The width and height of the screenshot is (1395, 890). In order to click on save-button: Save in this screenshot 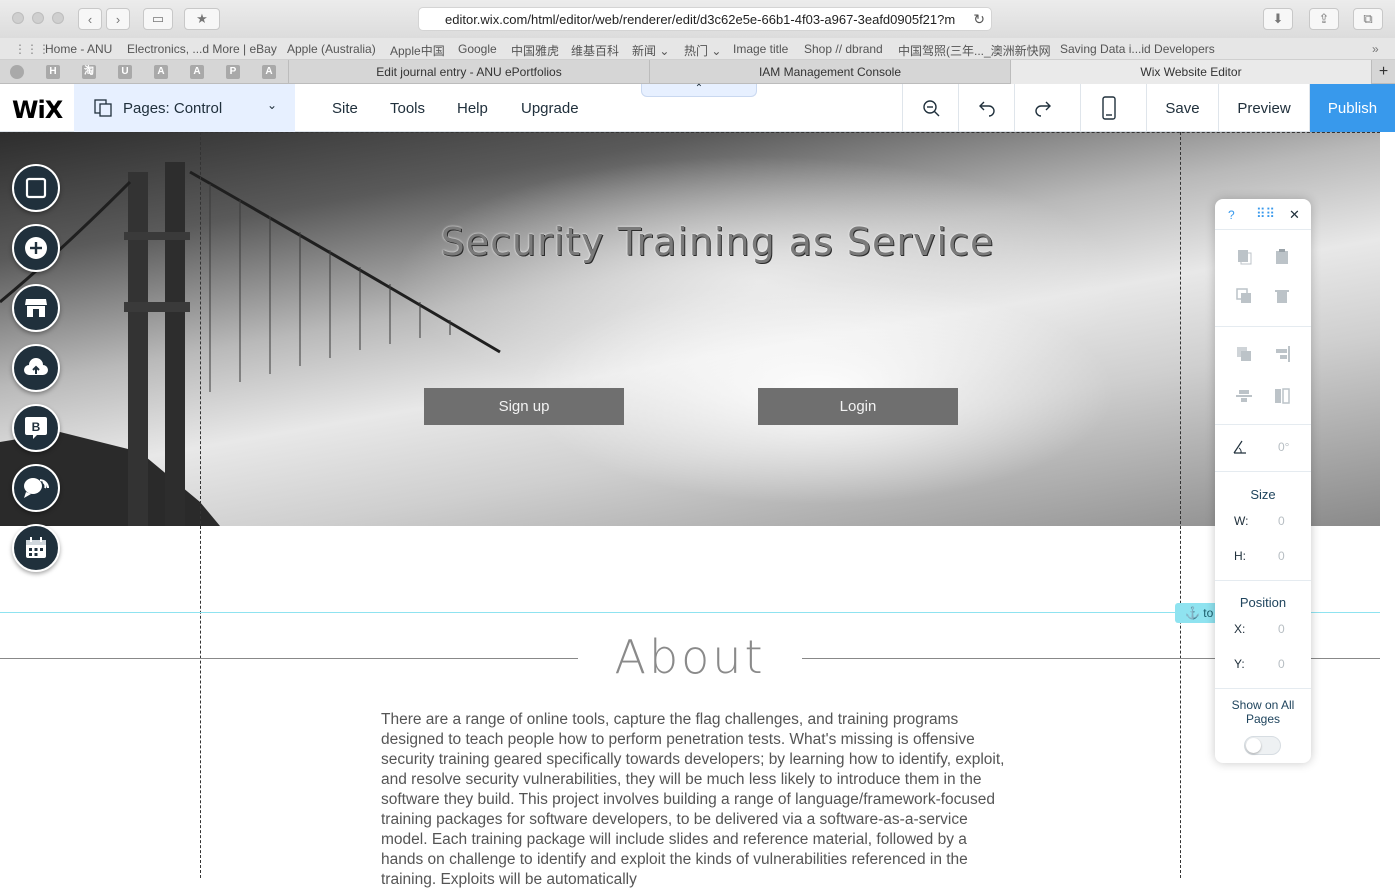, I will do `click(1182, 108)`.